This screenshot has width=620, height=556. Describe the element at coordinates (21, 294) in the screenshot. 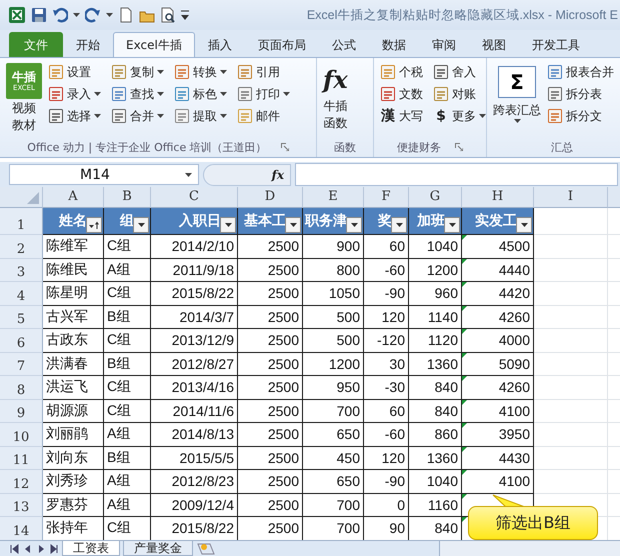

I see `row-header: 4` at that location.